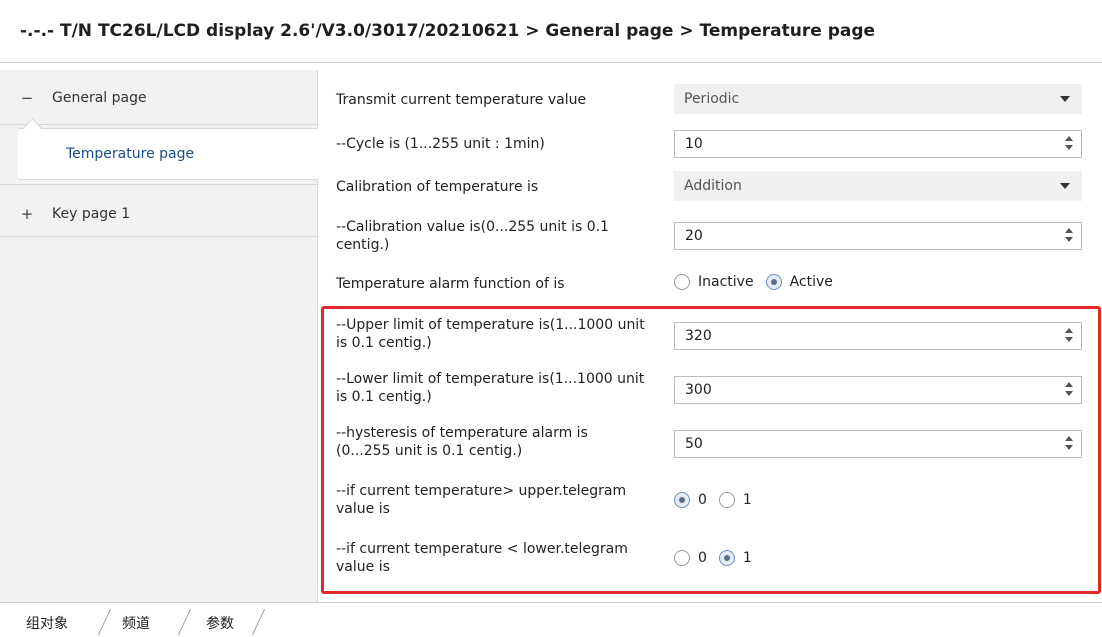 This screenshot has width=1102, height=637. What do you see at coordinates (27, 214) in the screenshot?
I see `expand-icon: +` at bounding box center [27, 214].